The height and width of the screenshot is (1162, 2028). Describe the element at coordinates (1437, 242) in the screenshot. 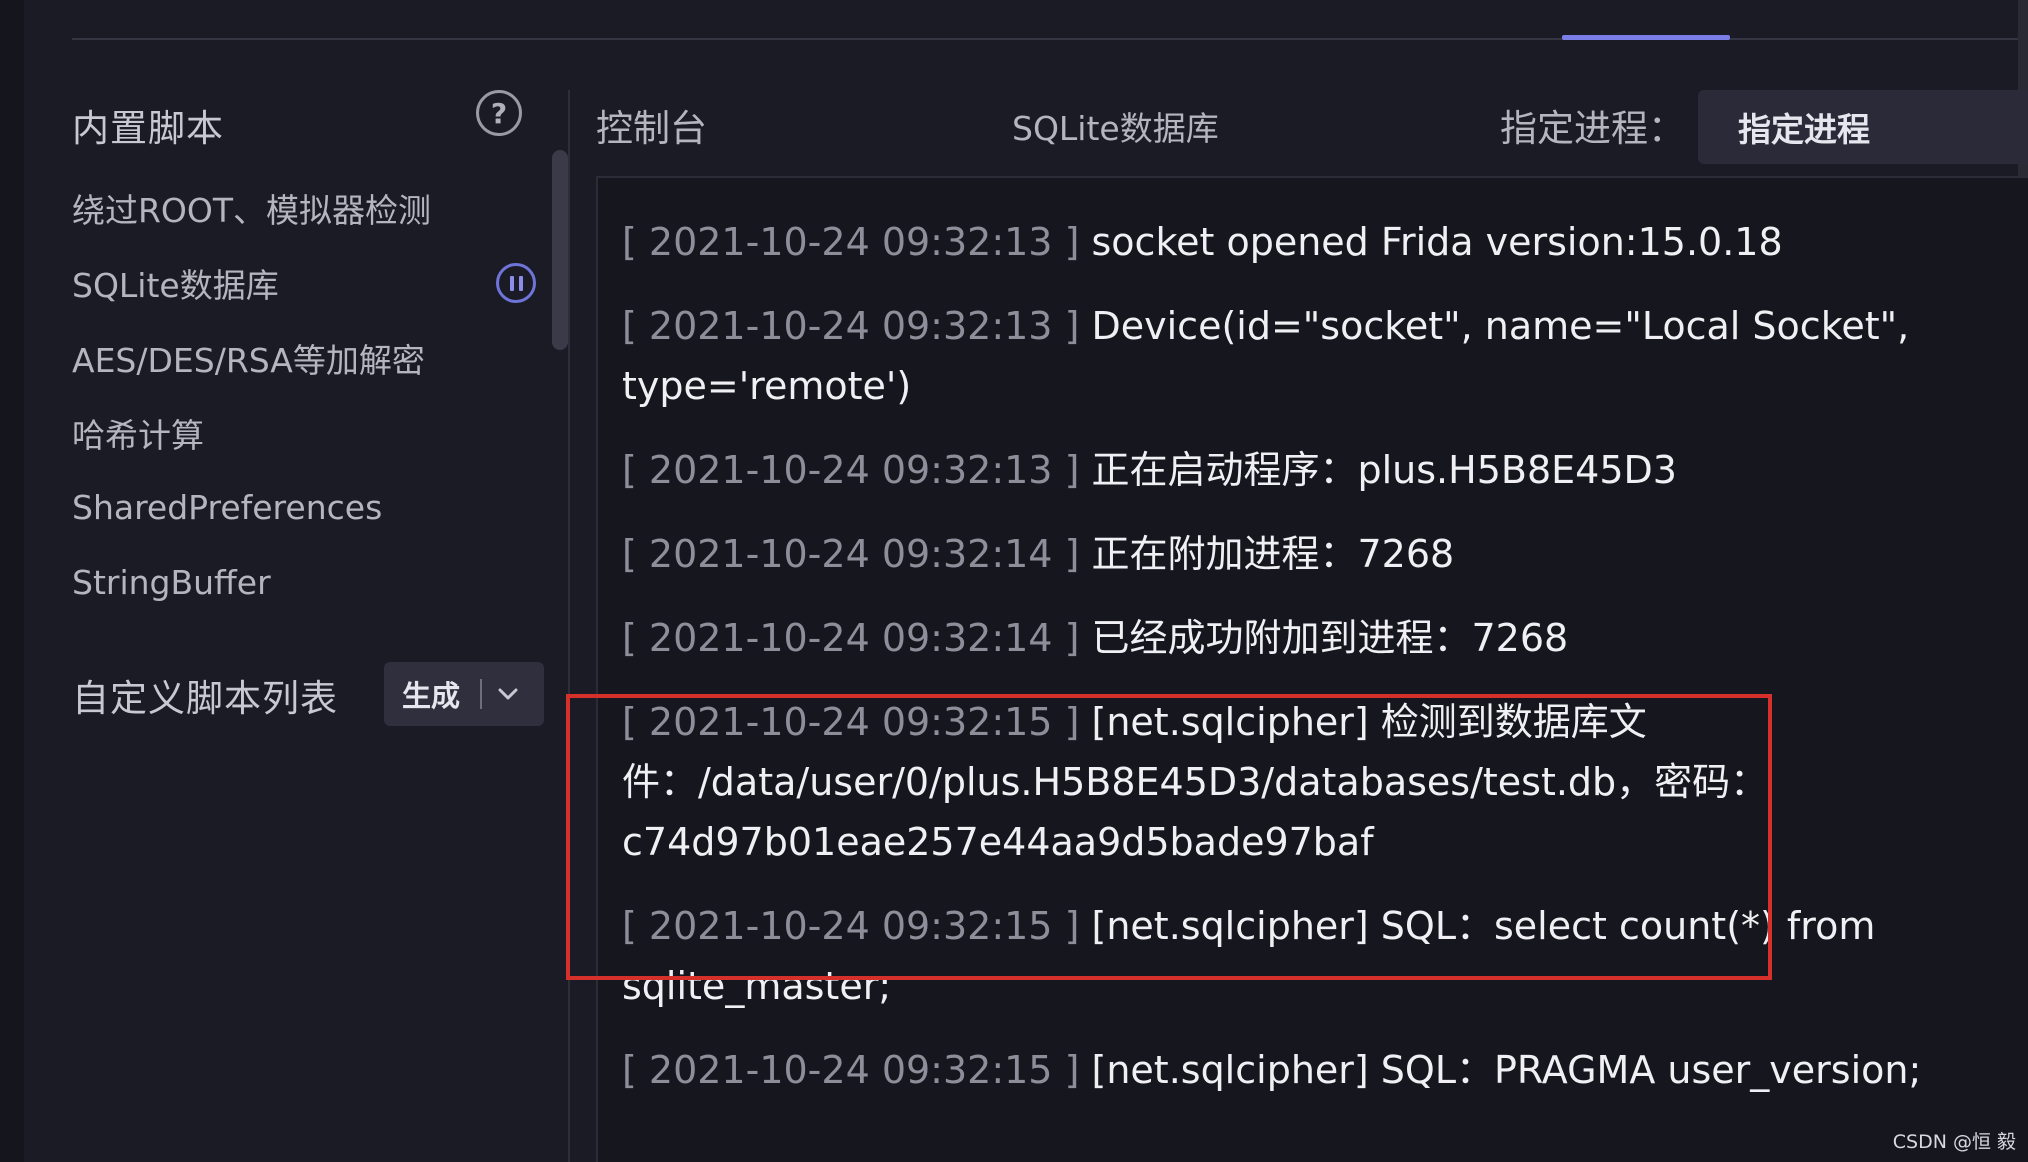

I see `log-message: socket opened Frida version:15.0.18` at that location.